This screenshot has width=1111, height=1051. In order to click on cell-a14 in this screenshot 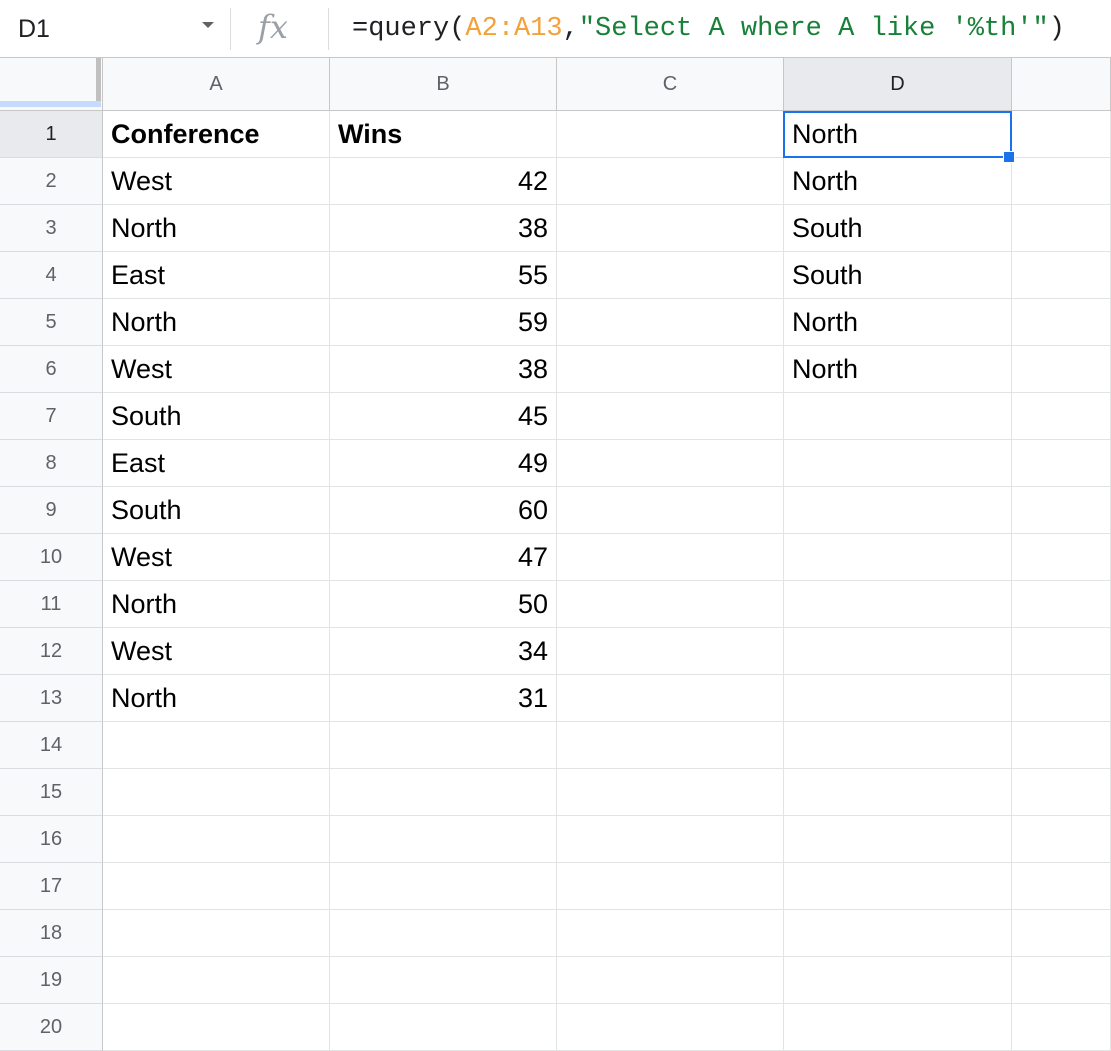, I will do `click(216, 745)`.